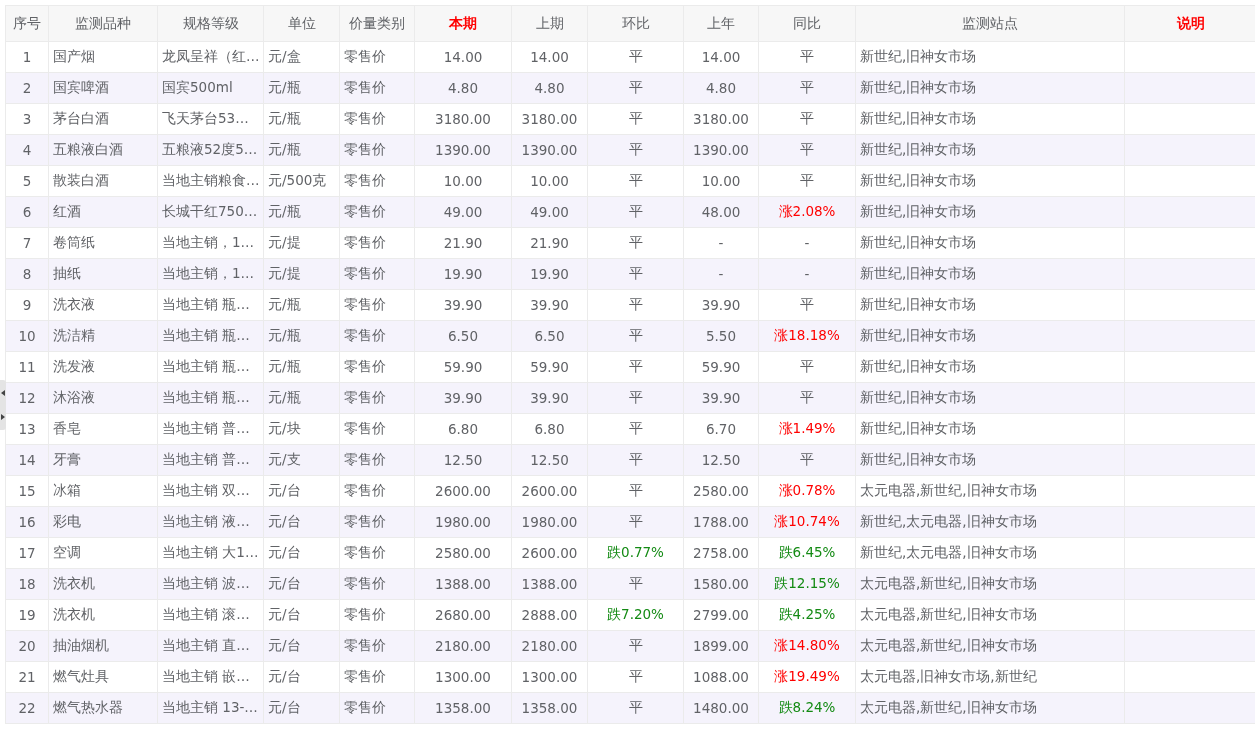 This screenshot has width=1255, height=742. Describe the element at coordinates (27, 88) in the screenshot. I see `table-cell: 2` at that location.